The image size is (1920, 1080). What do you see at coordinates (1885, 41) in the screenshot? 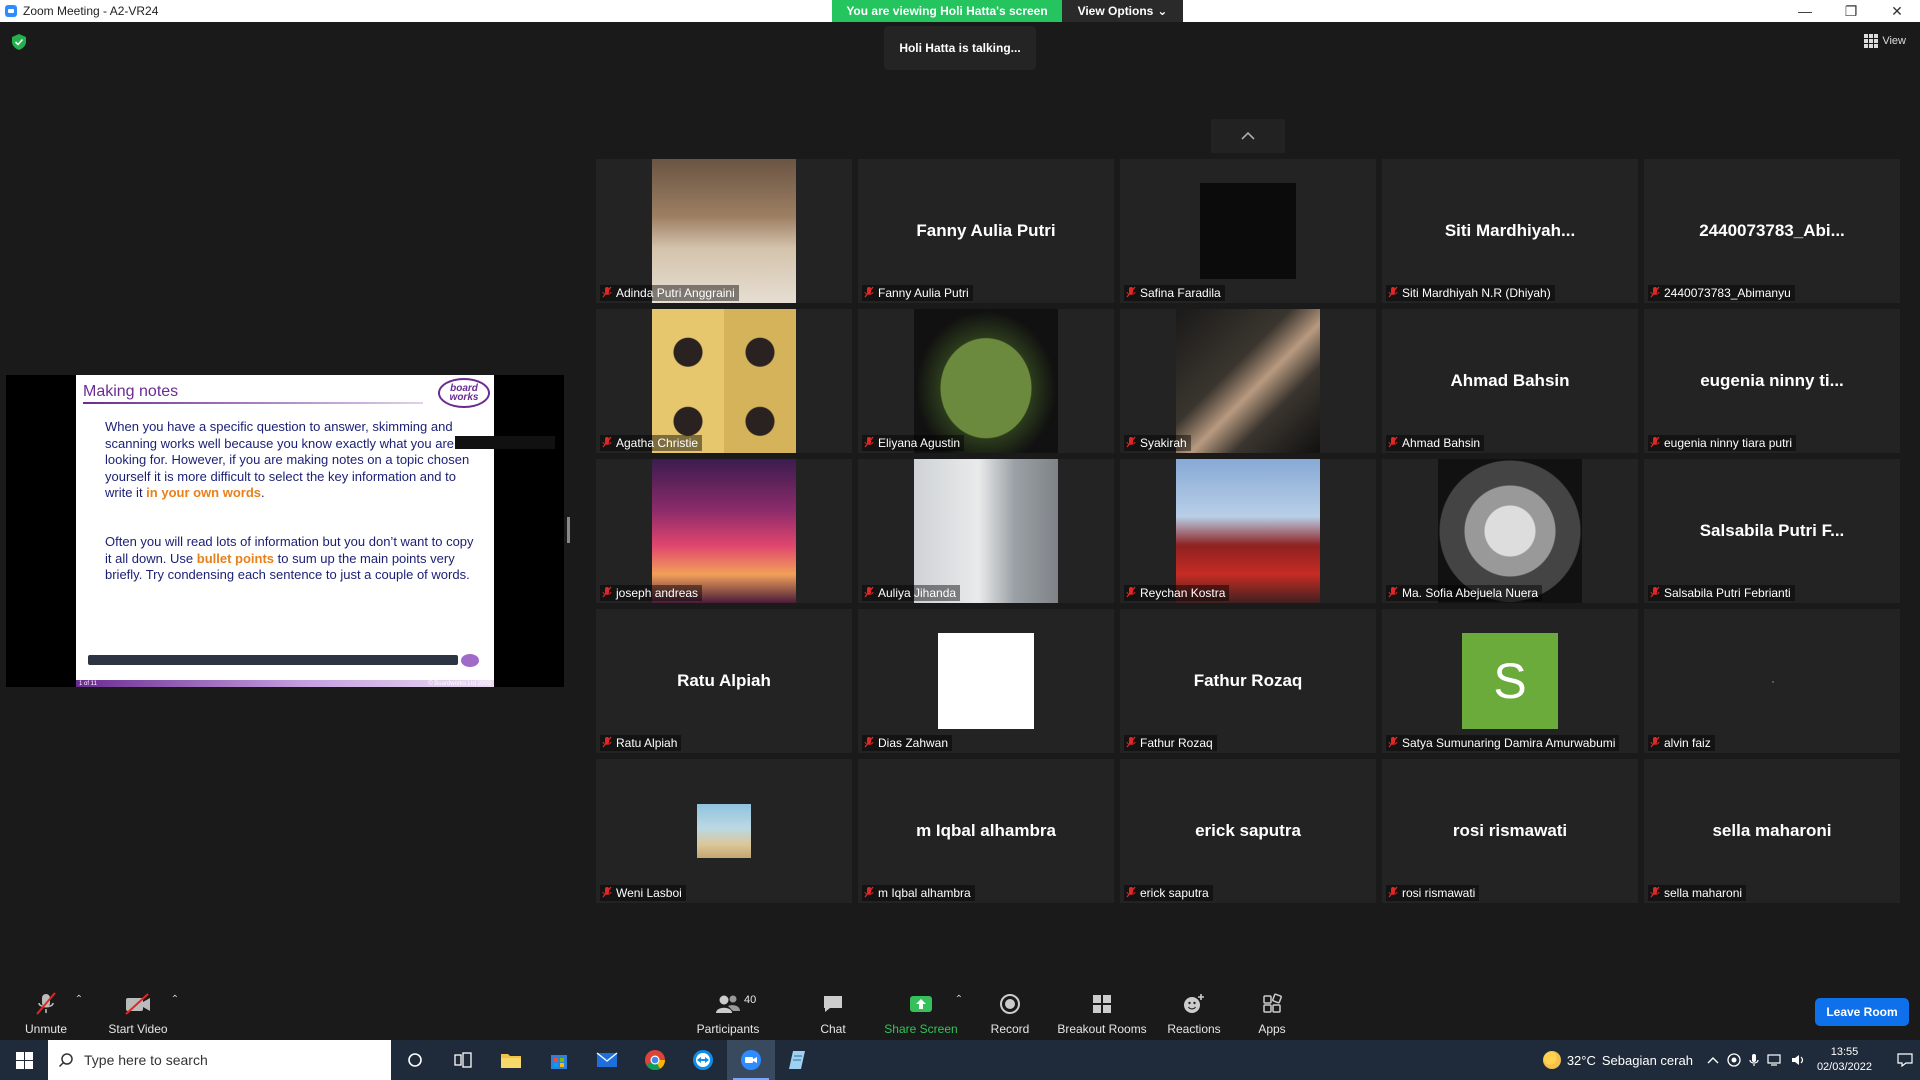
I see `view-layout-button: View` at bounding box center [1885, 41].